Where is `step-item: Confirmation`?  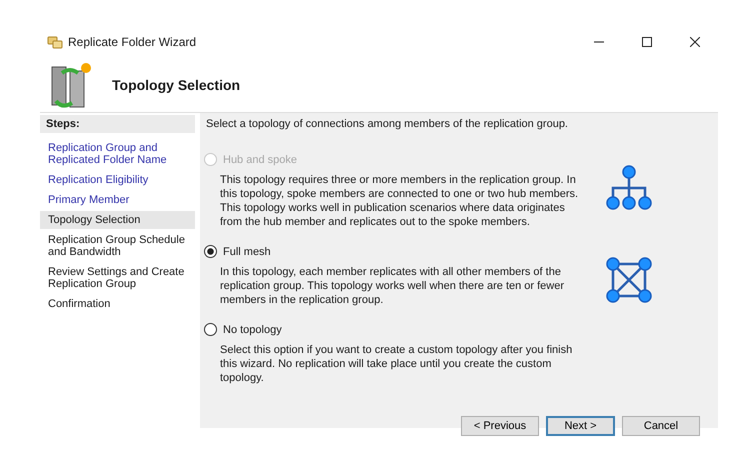 step-item: Confirmation is located at coordinates (117, 304).